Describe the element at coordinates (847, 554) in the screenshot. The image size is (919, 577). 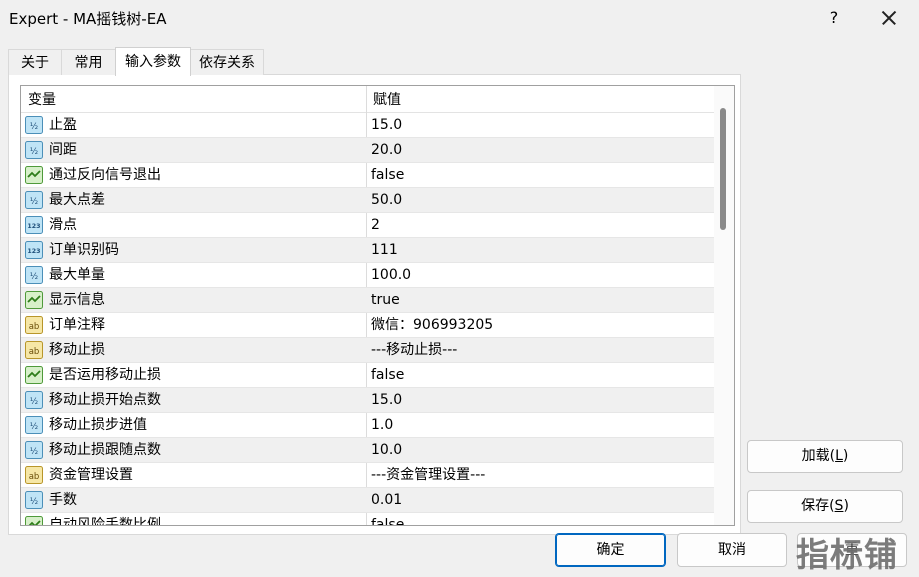
I see `watermark: 指标铺` at that location.